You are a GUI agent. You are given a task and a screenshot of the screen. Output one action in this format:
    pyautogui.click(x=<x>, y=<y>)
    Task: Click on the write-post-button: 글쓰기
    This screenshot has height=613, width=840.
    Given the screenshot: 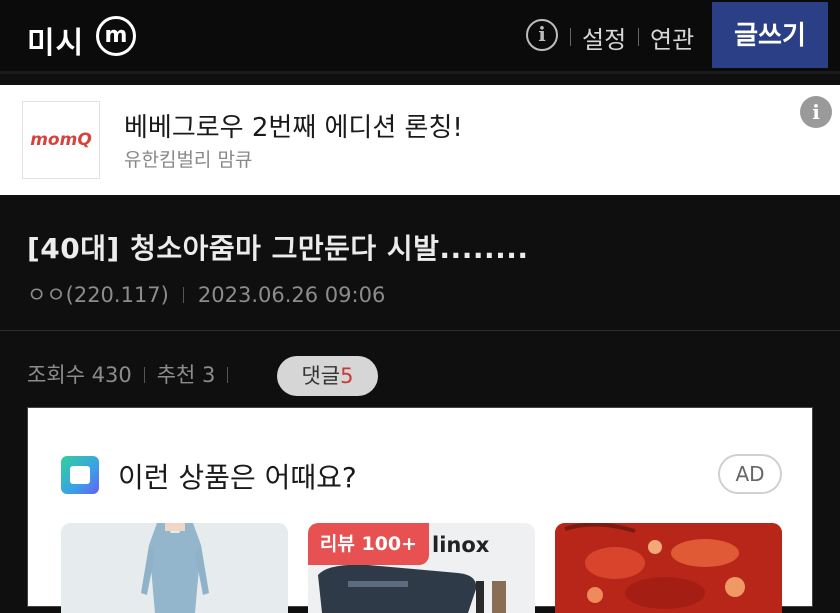 What is the action you would take?
    pyautogui.click(x=770, y=35)
    